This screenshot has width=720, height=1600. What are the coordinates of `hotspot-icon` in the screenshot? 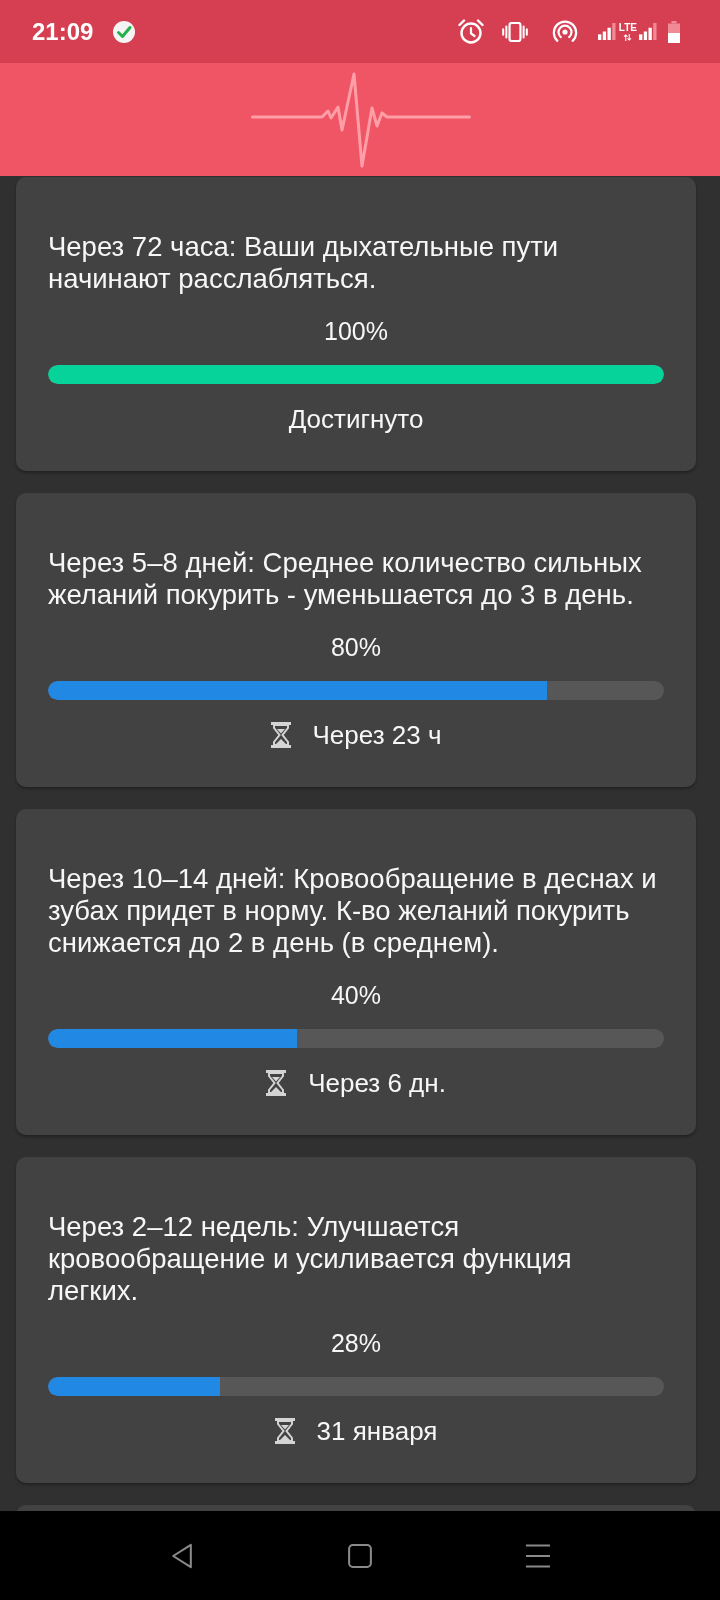 It's located at (564, 31).